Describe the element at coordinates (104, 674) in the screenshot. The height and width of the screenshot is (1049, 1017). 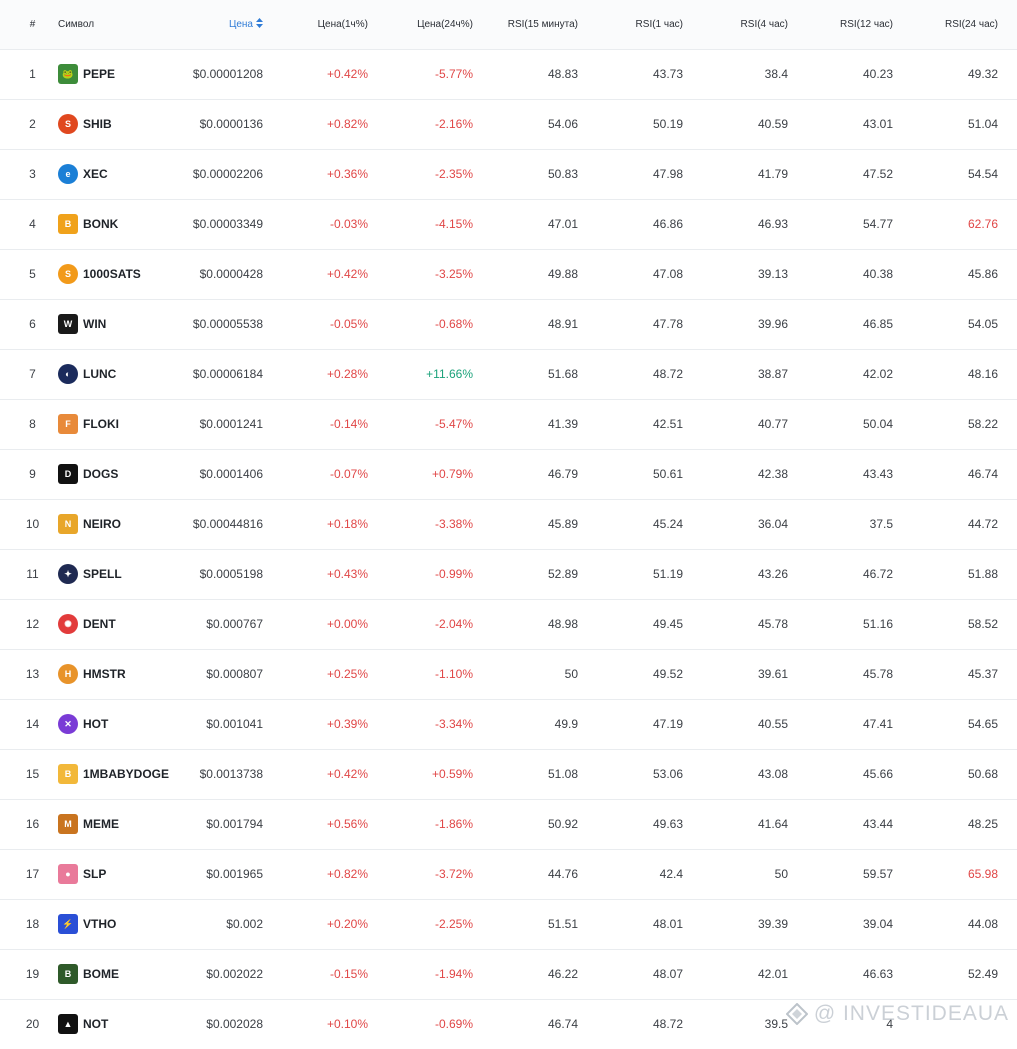
I see `coin-symbol: HMSTR` at that location.